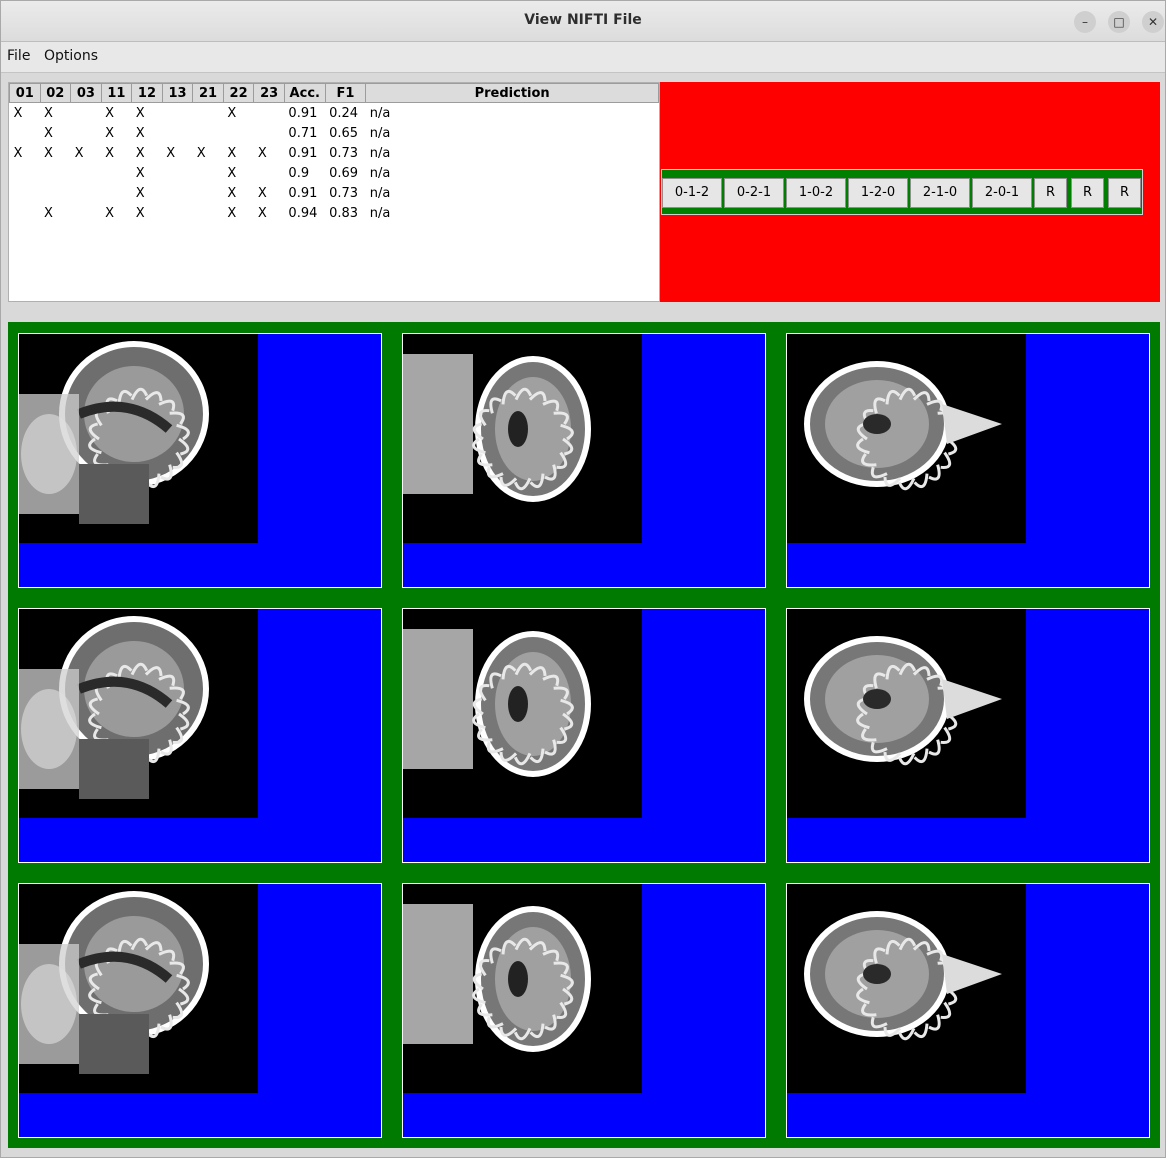 The height and width of the screenshot is (1160, 1168). I want to click on table-cell: 0.94, so click(303, 213).